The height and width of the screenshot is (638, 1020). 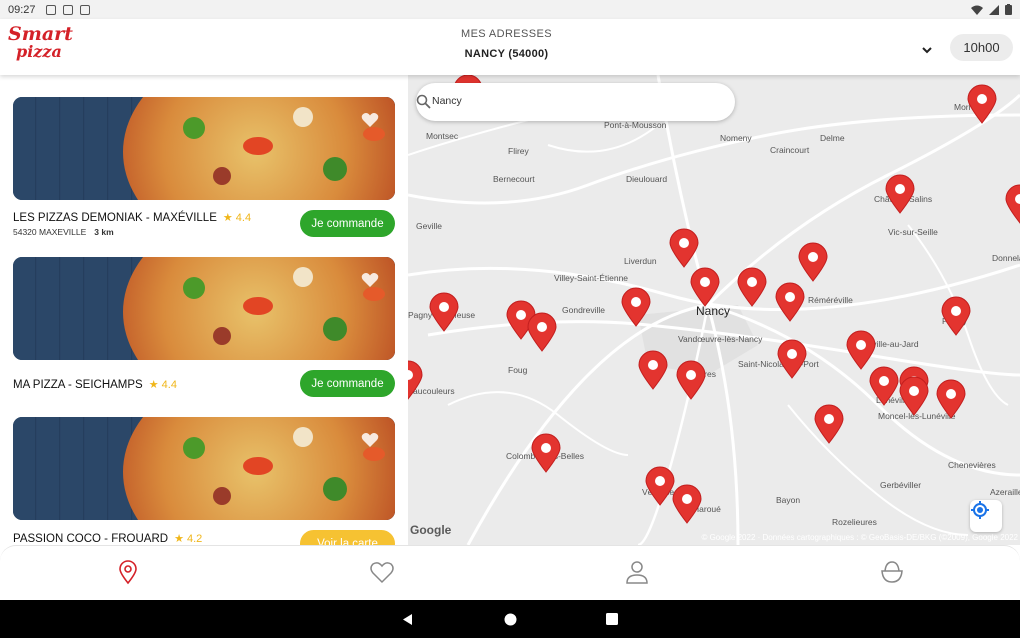 What do you see at coordinates (91, 539) in the screenshot?
I see `restaurant-name: PASSION COCO - FROUARD` at bounding box center [91, 539].